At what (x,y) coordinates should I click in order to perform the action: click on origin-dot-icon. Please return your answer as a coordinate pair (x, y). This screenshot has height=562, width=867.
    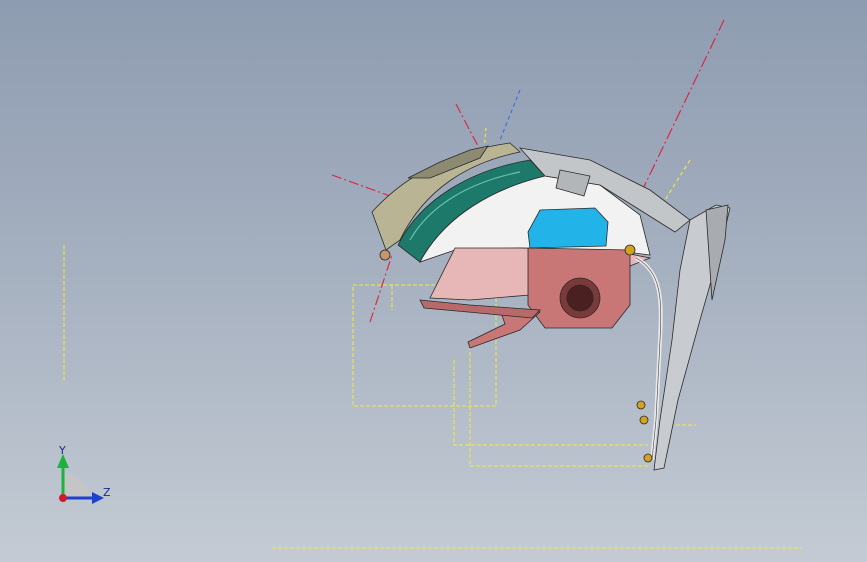
    Looking at the image, I should click on (63, 498).